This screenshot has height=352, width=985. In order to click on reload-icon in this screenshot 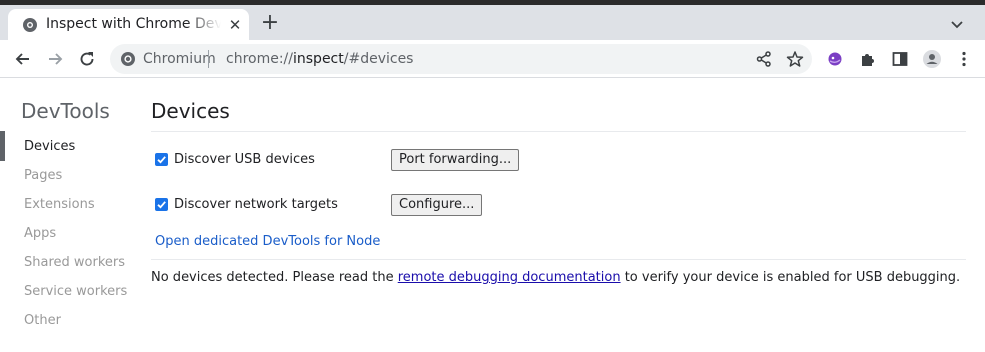, I will do `click(87, 59)`.